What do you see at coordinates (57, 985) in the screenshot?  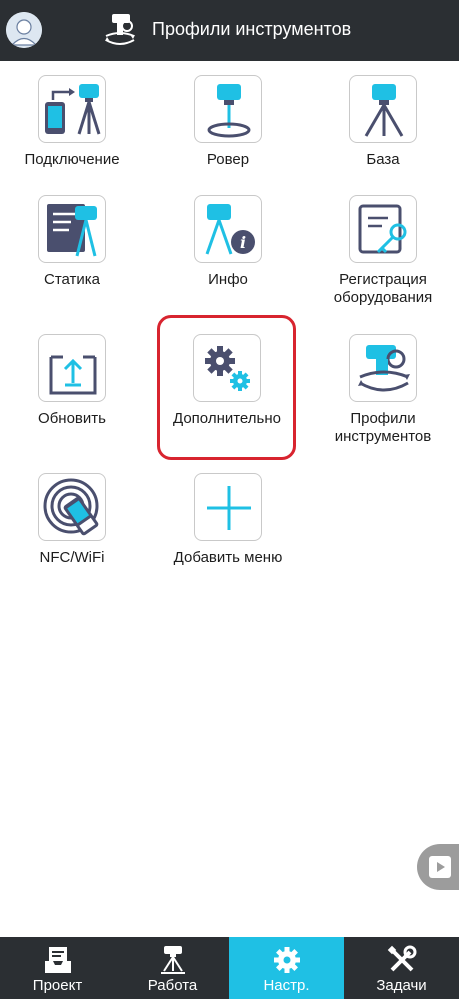 I see `nav-label: Проект` at bounding box center [57, 985].